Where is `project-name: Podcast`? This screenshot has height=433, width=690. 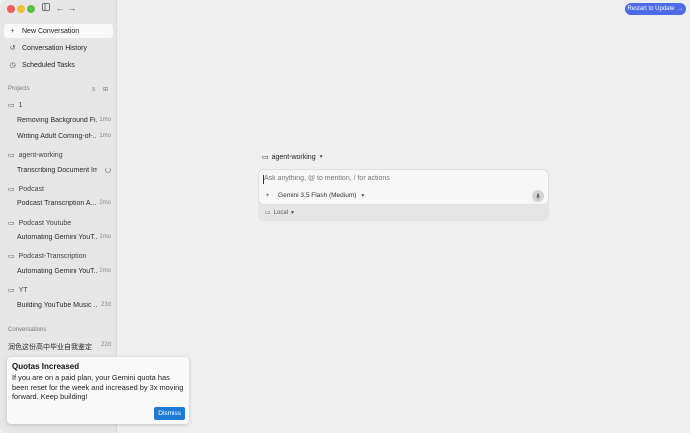
project-name: Podcast is located at coordinates (31, 189).